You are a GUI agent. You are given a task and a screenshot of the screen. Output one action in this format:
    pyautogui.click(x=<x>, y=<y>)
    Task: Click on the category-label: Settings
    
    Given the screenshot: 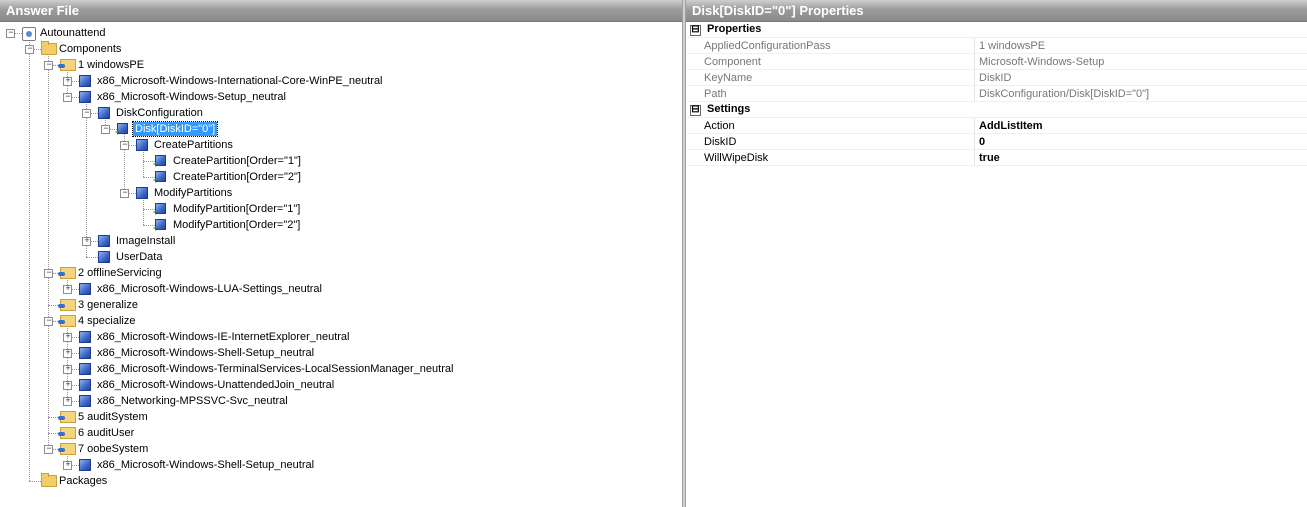 What is the action you would take?
    pyautogui.click(x=729, y=109)
    